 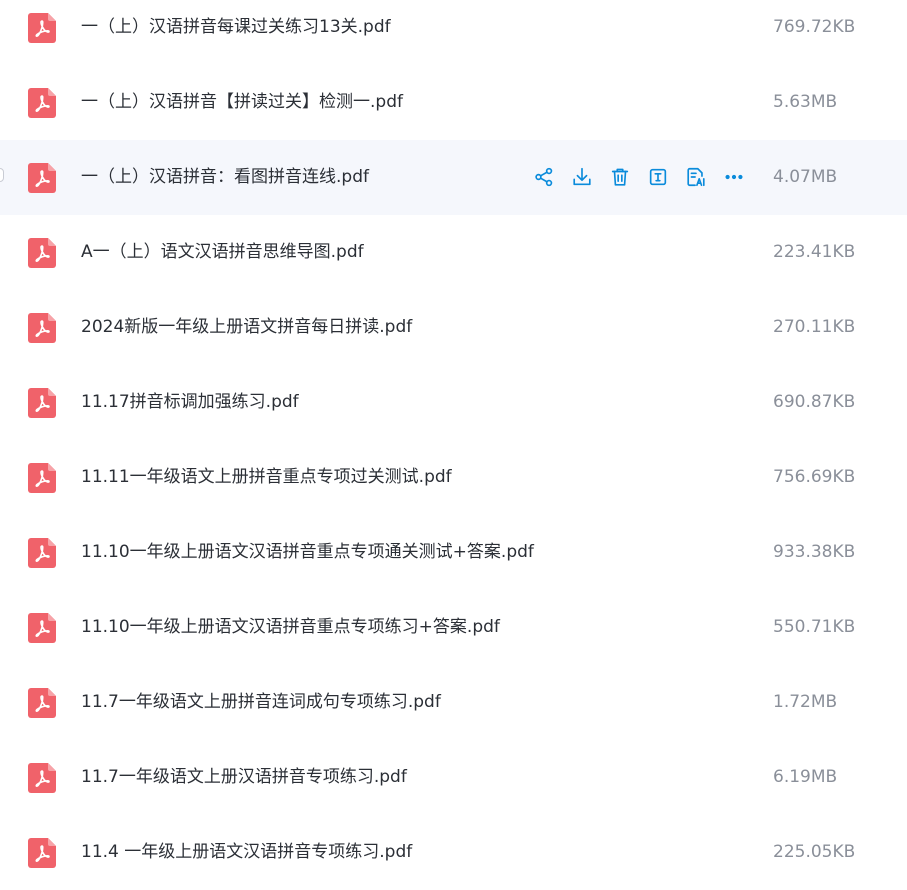 What do you see at coordinates (453, 777) in the screenshot?
I see `file-row: 11.7一年级语文上册汉语拼音专项练习.pdf 6.19MB` at bounding box center [453, 777].